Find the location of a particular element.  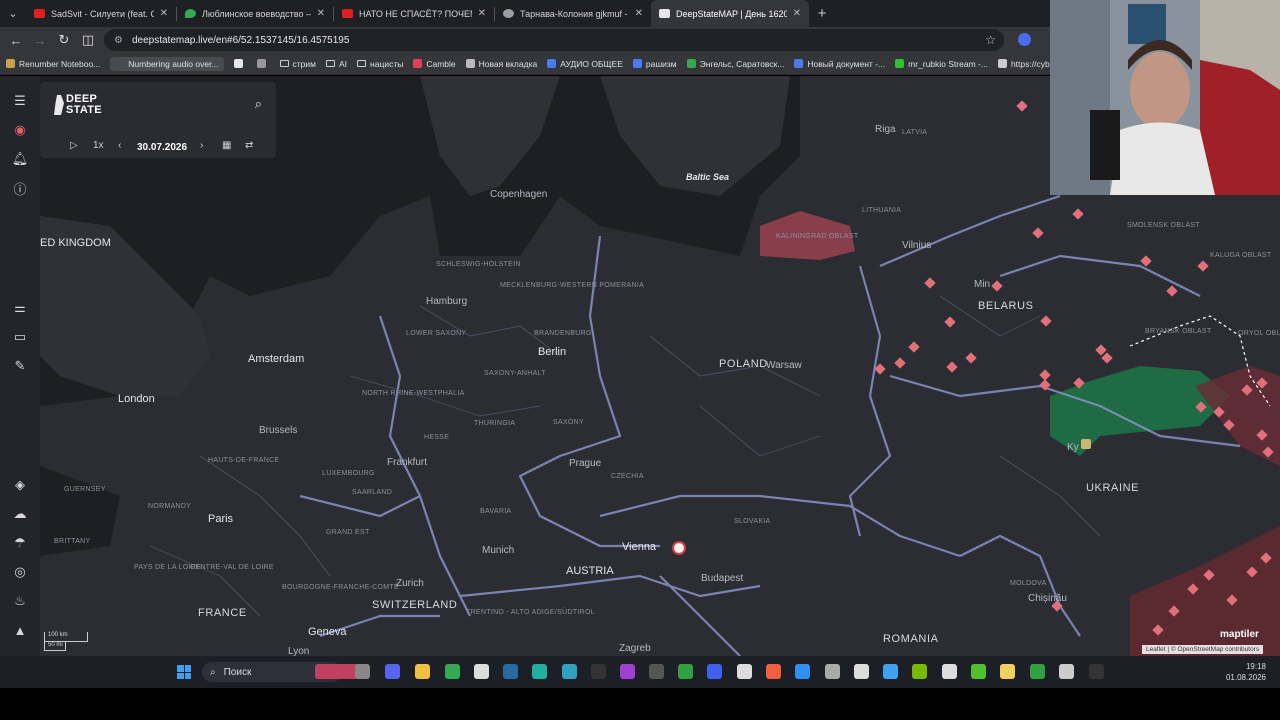

menu-icon: ☰ is located at coordinates (20, 101).